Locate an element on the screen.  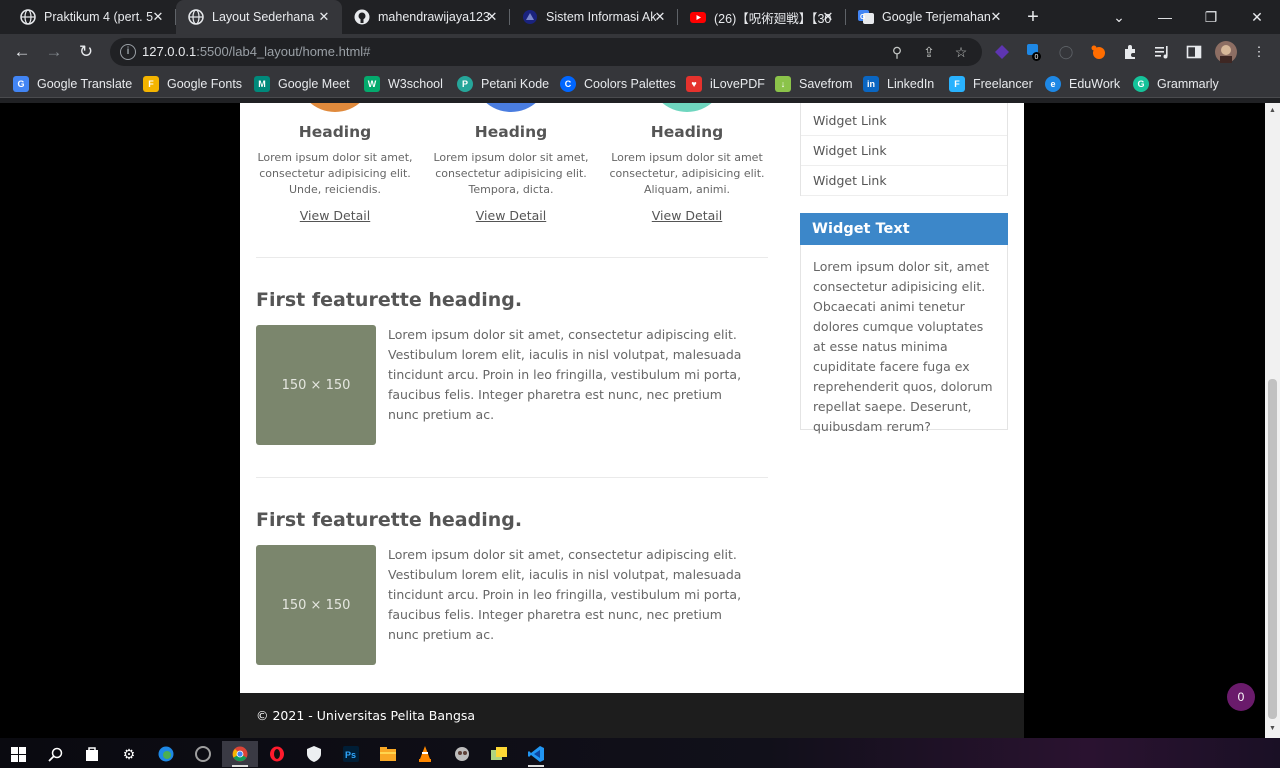
opera-icon is located at coordinates (277, 754).